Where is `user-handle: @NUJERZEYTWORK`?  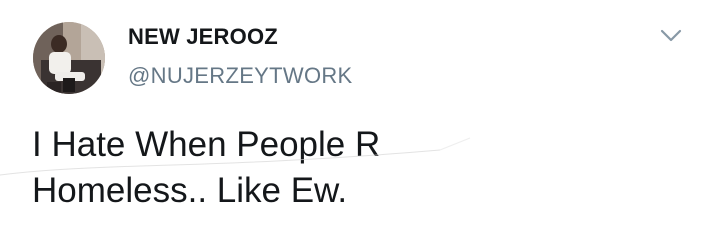 user-handle: @NUJERZEYTWORK is located at coordinates (240, 76).